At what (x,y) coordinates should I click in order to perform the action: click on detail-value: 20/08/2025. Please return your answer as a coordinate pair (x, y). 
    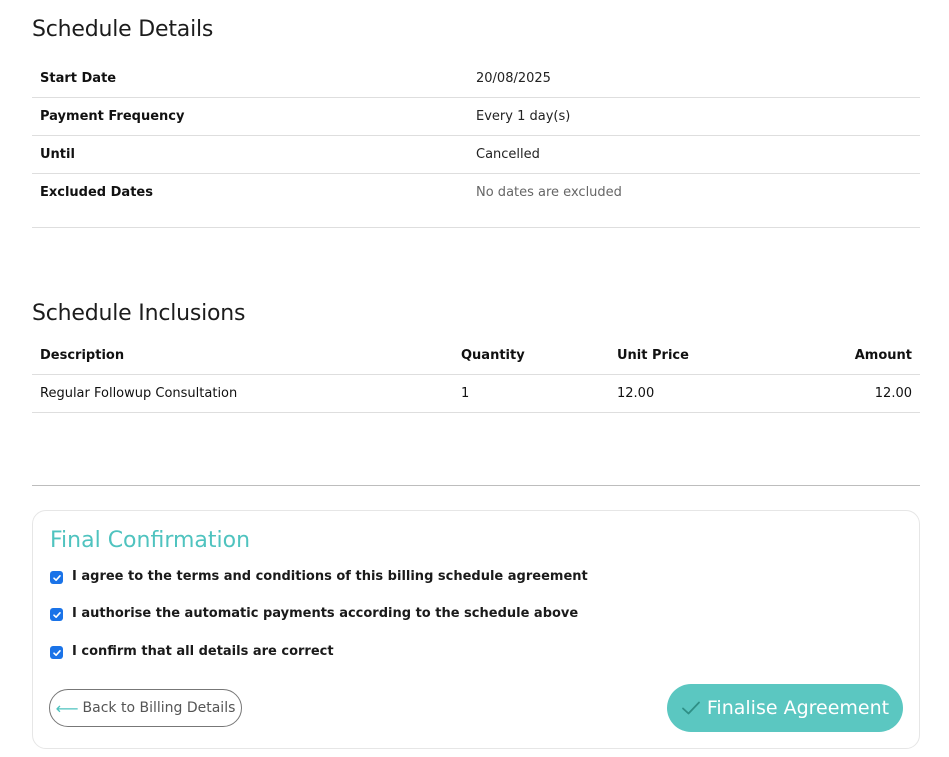
    Looking at the image, I should click on (513, 78).